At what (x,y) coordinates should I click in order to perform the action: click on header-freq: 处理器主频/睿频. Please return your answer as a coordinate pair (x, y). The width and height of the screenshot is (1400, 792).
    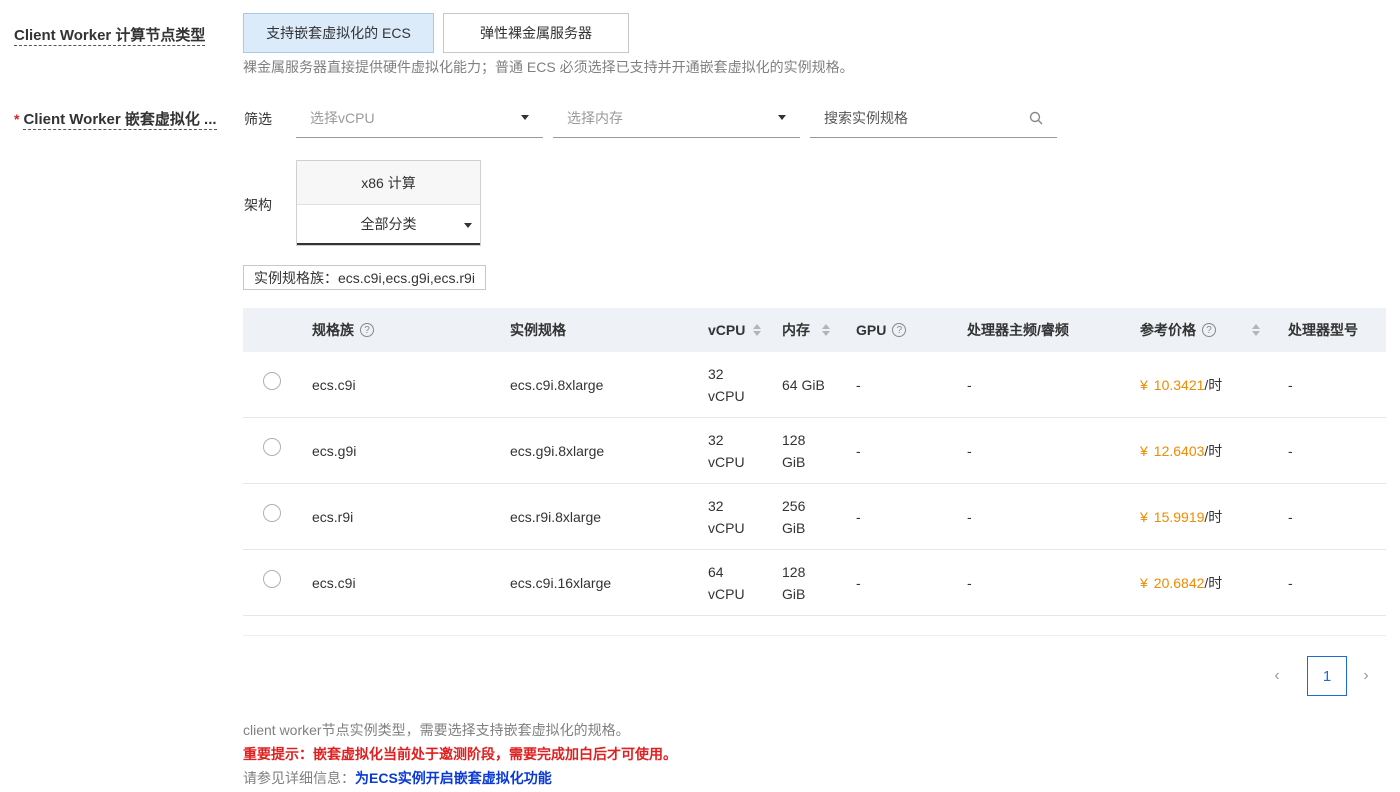
    Looking at the image, I should click on (1018, 330).